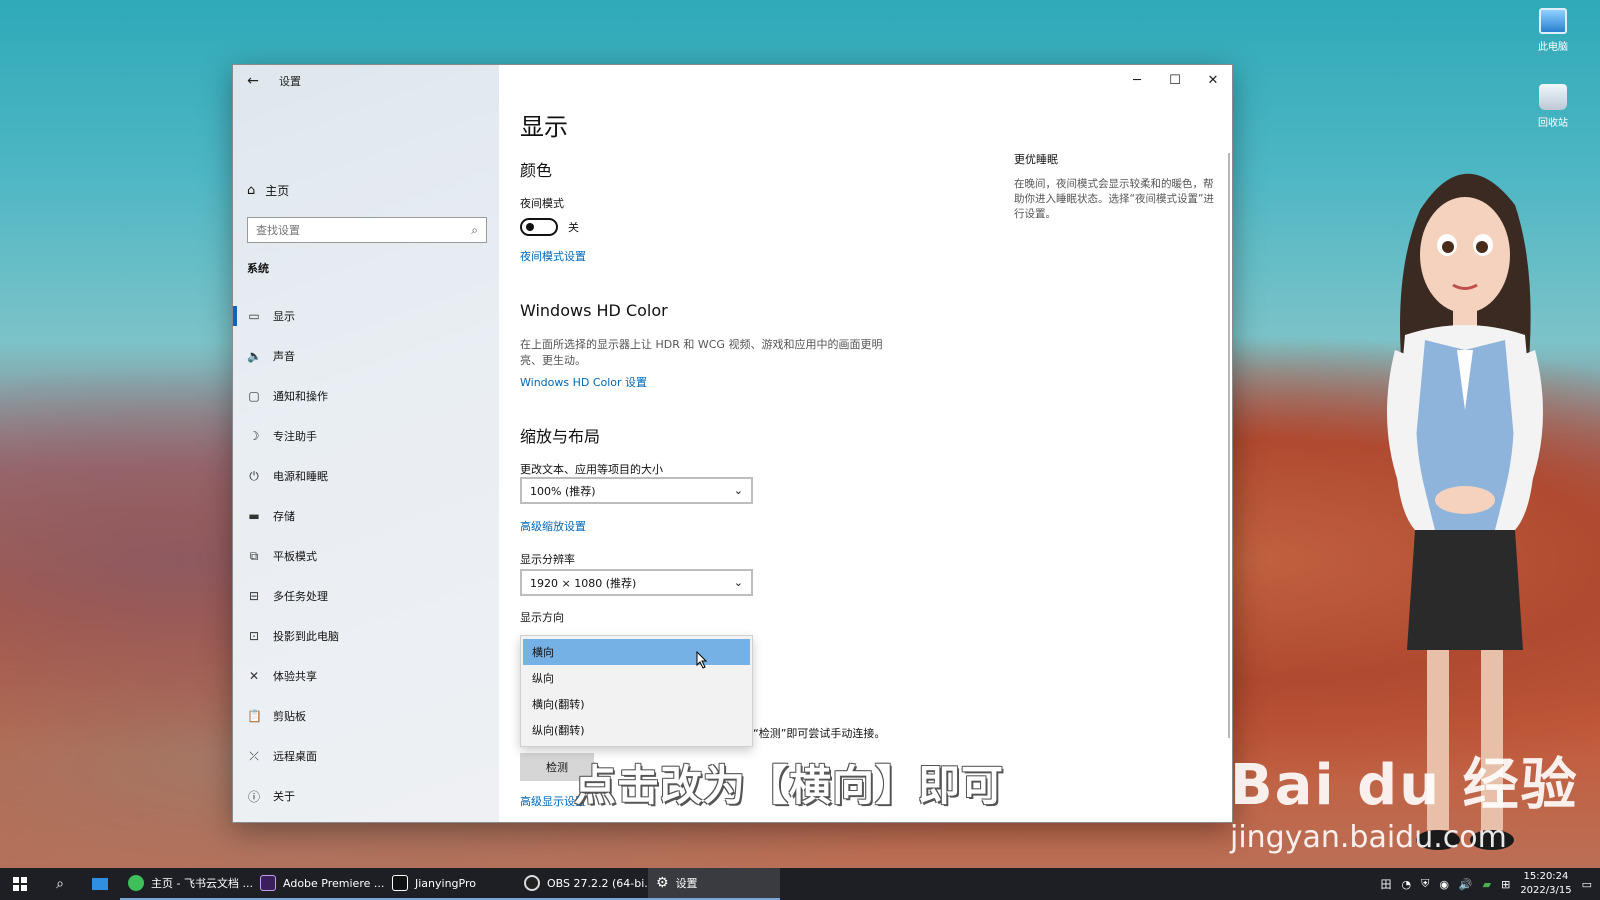 This screenshot has width=1600, height=900. What do you see at coordinates (542, 203) in the screenshot?
I see `night-mode-label: 夜间模式` at bounding box center [542, 203].